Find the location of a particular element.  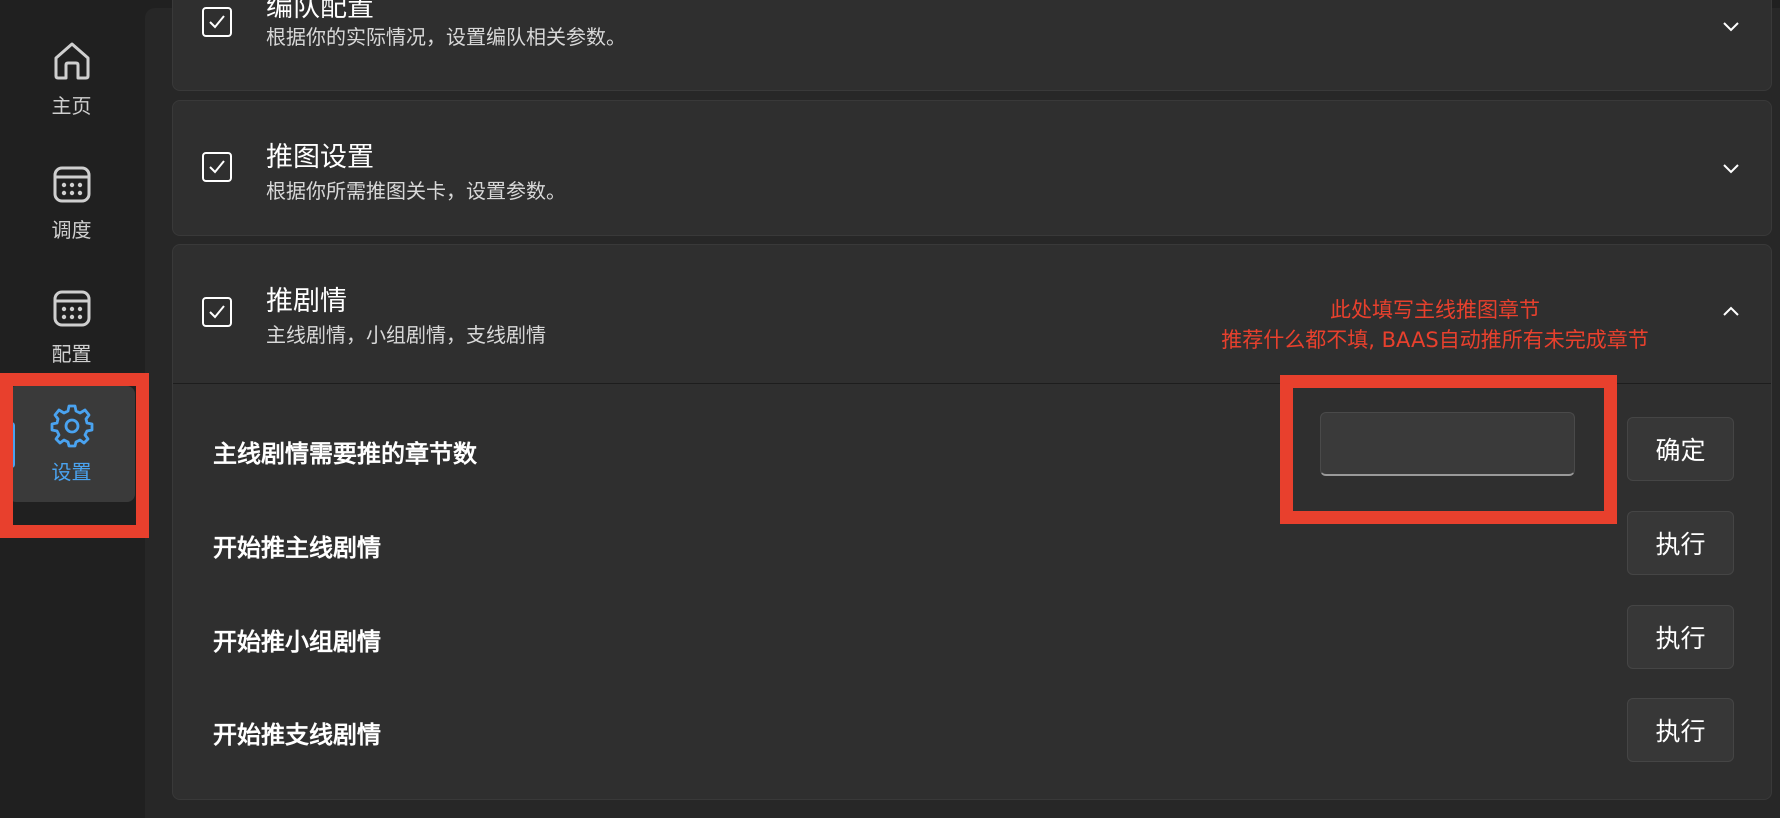

story-title: 推剧情 is located at coordinates (306, 301).